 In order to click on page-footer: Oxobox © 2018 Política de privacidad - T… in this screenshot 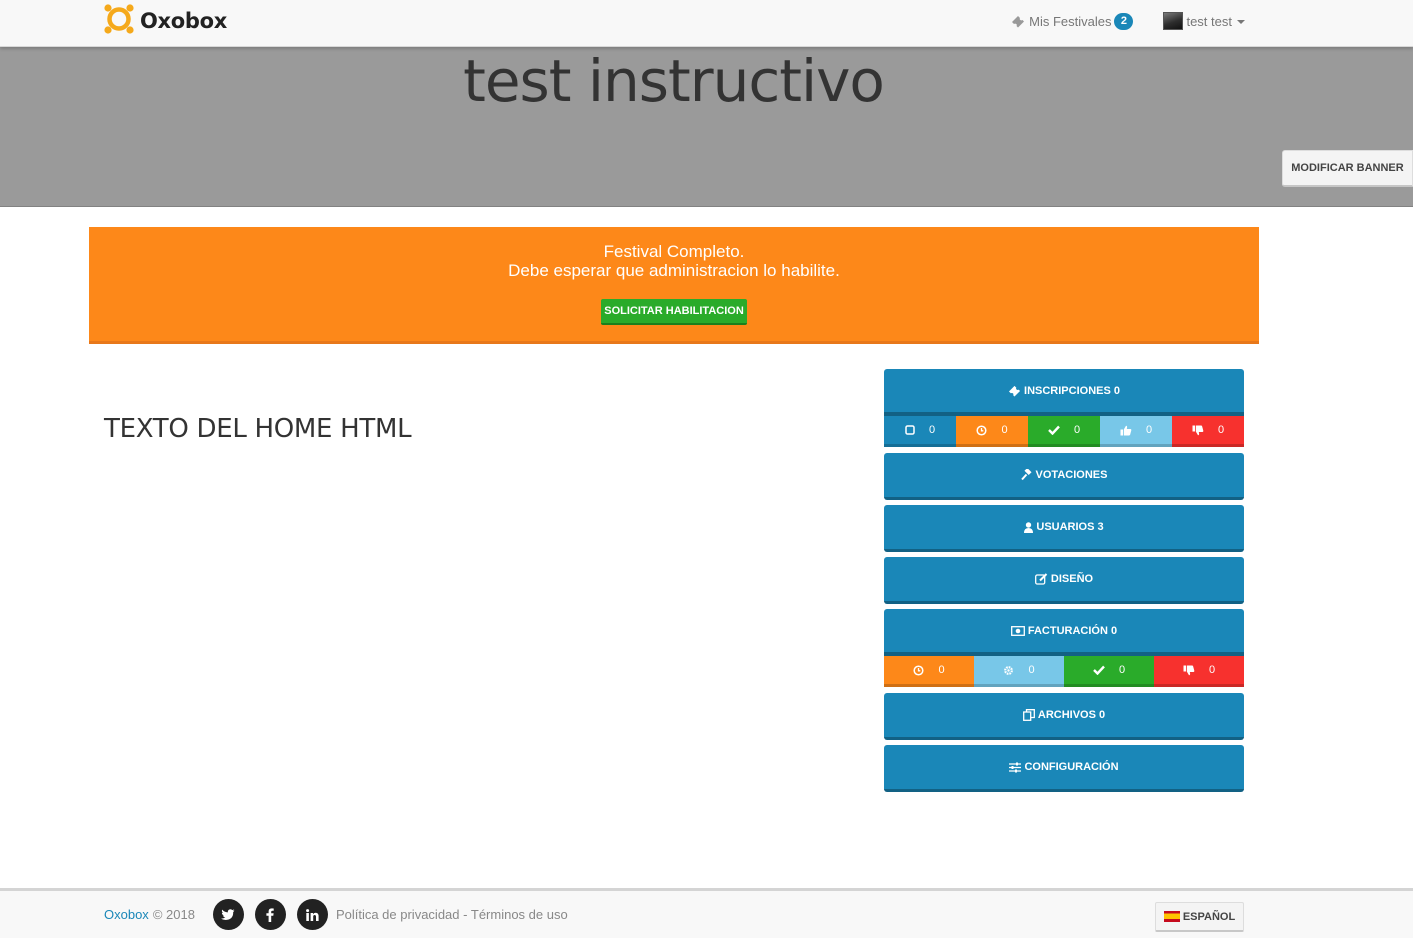, I will do `click(706, 913)`.